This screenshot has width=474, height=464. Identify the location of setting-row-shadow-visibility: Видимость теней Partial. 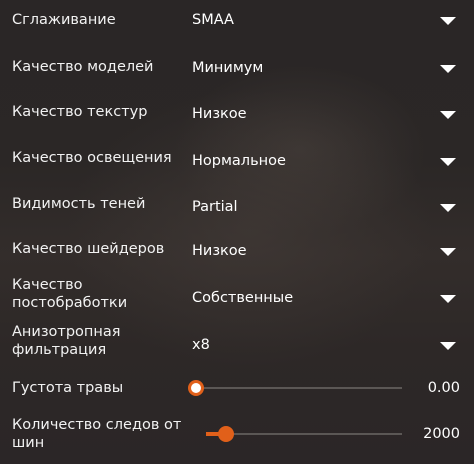
(237, 207).